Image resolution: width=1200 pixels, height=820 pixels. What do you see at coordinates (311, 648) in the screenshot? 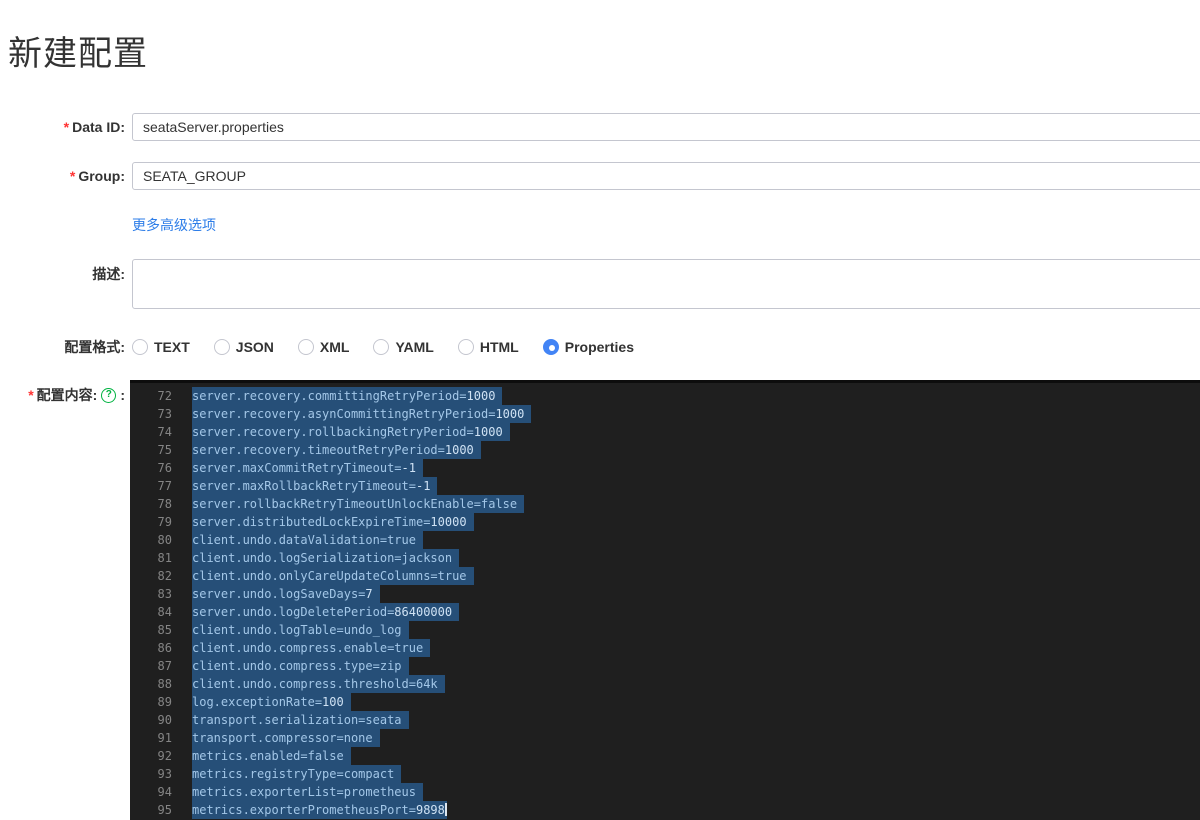
I see `code-text: client.undo.compress.enable=true` at bounding box center [311, 648].